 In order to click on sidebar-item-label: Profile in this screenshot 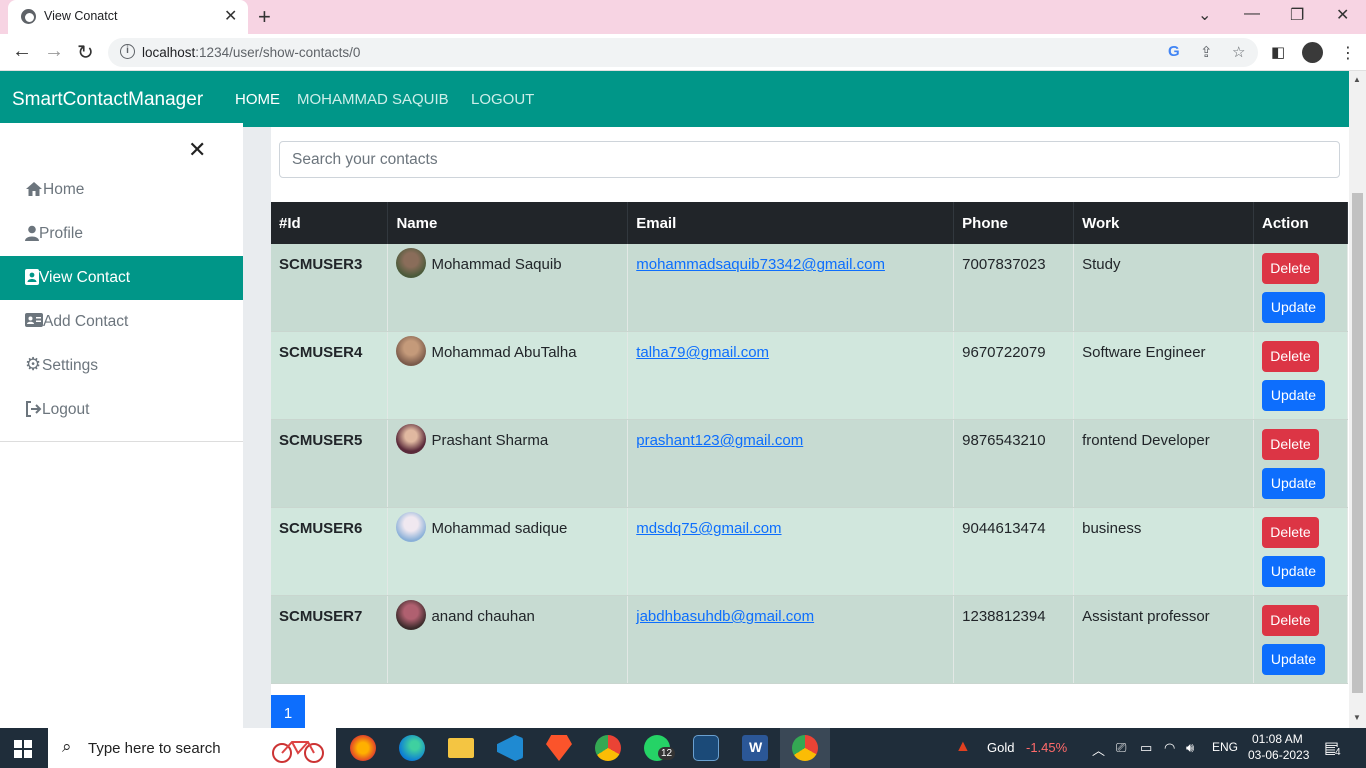, I will do `click(61, 233)`.